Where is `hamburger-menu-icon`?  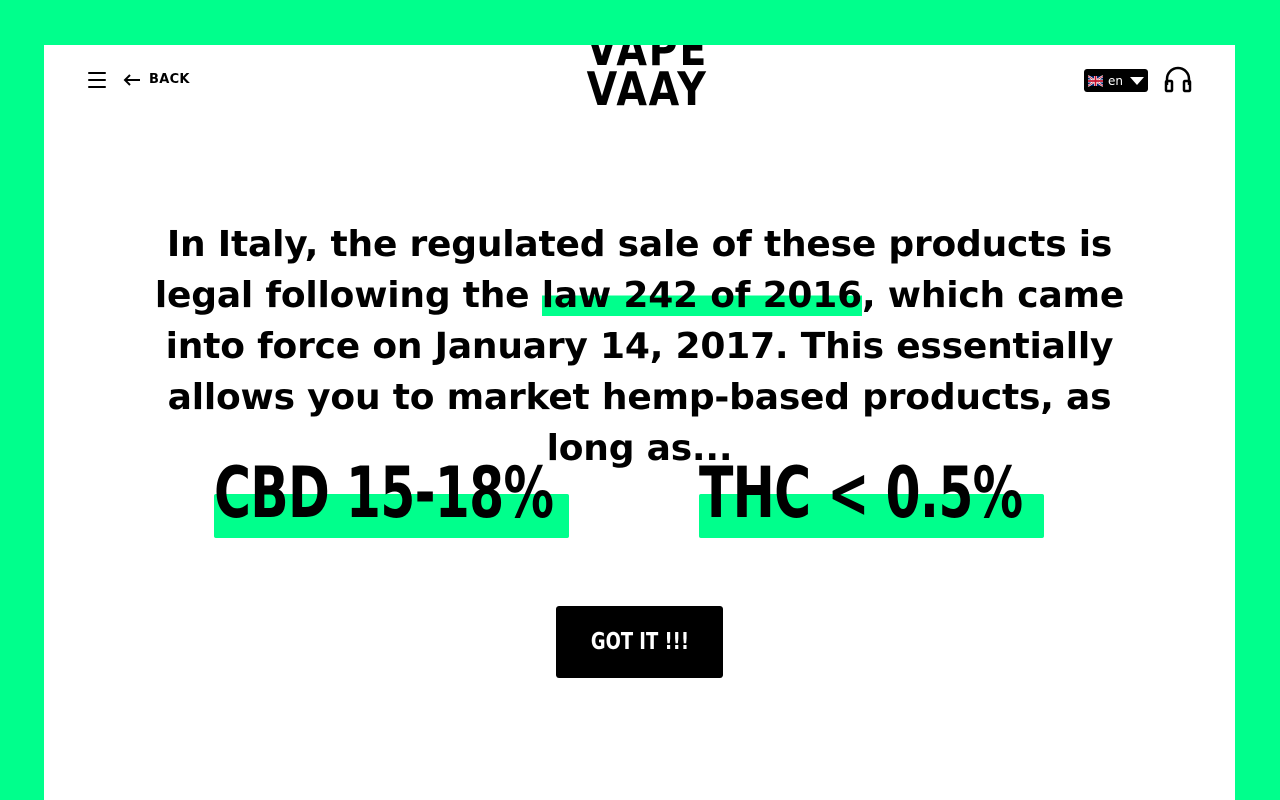 hamburger-menu-icon is located at coordinates (97, 80).